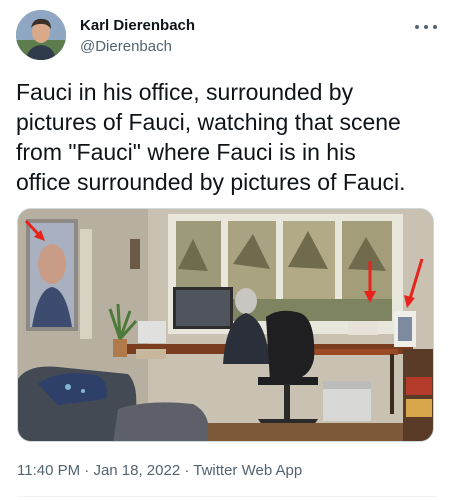  What do you see at coordinates (136, 470) in the screenshot?
I see `tweet-date: Jan 18, 2022` at bounding box center [136, 470].